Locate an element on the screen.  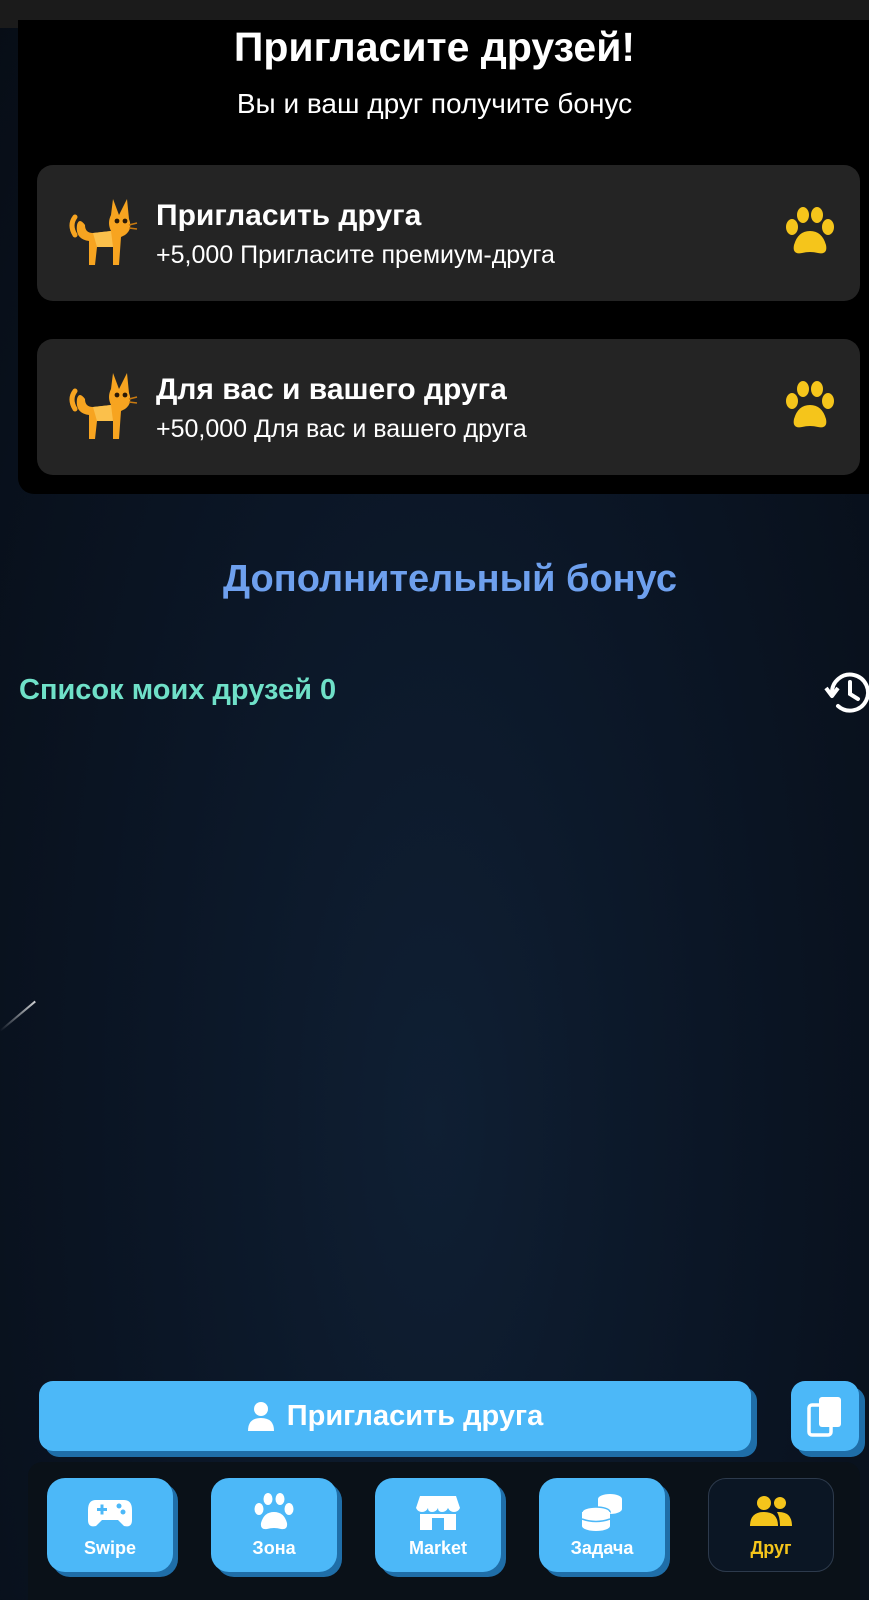
invite-friend-button: Пригласить друга is located at coordinates (395, 1416).